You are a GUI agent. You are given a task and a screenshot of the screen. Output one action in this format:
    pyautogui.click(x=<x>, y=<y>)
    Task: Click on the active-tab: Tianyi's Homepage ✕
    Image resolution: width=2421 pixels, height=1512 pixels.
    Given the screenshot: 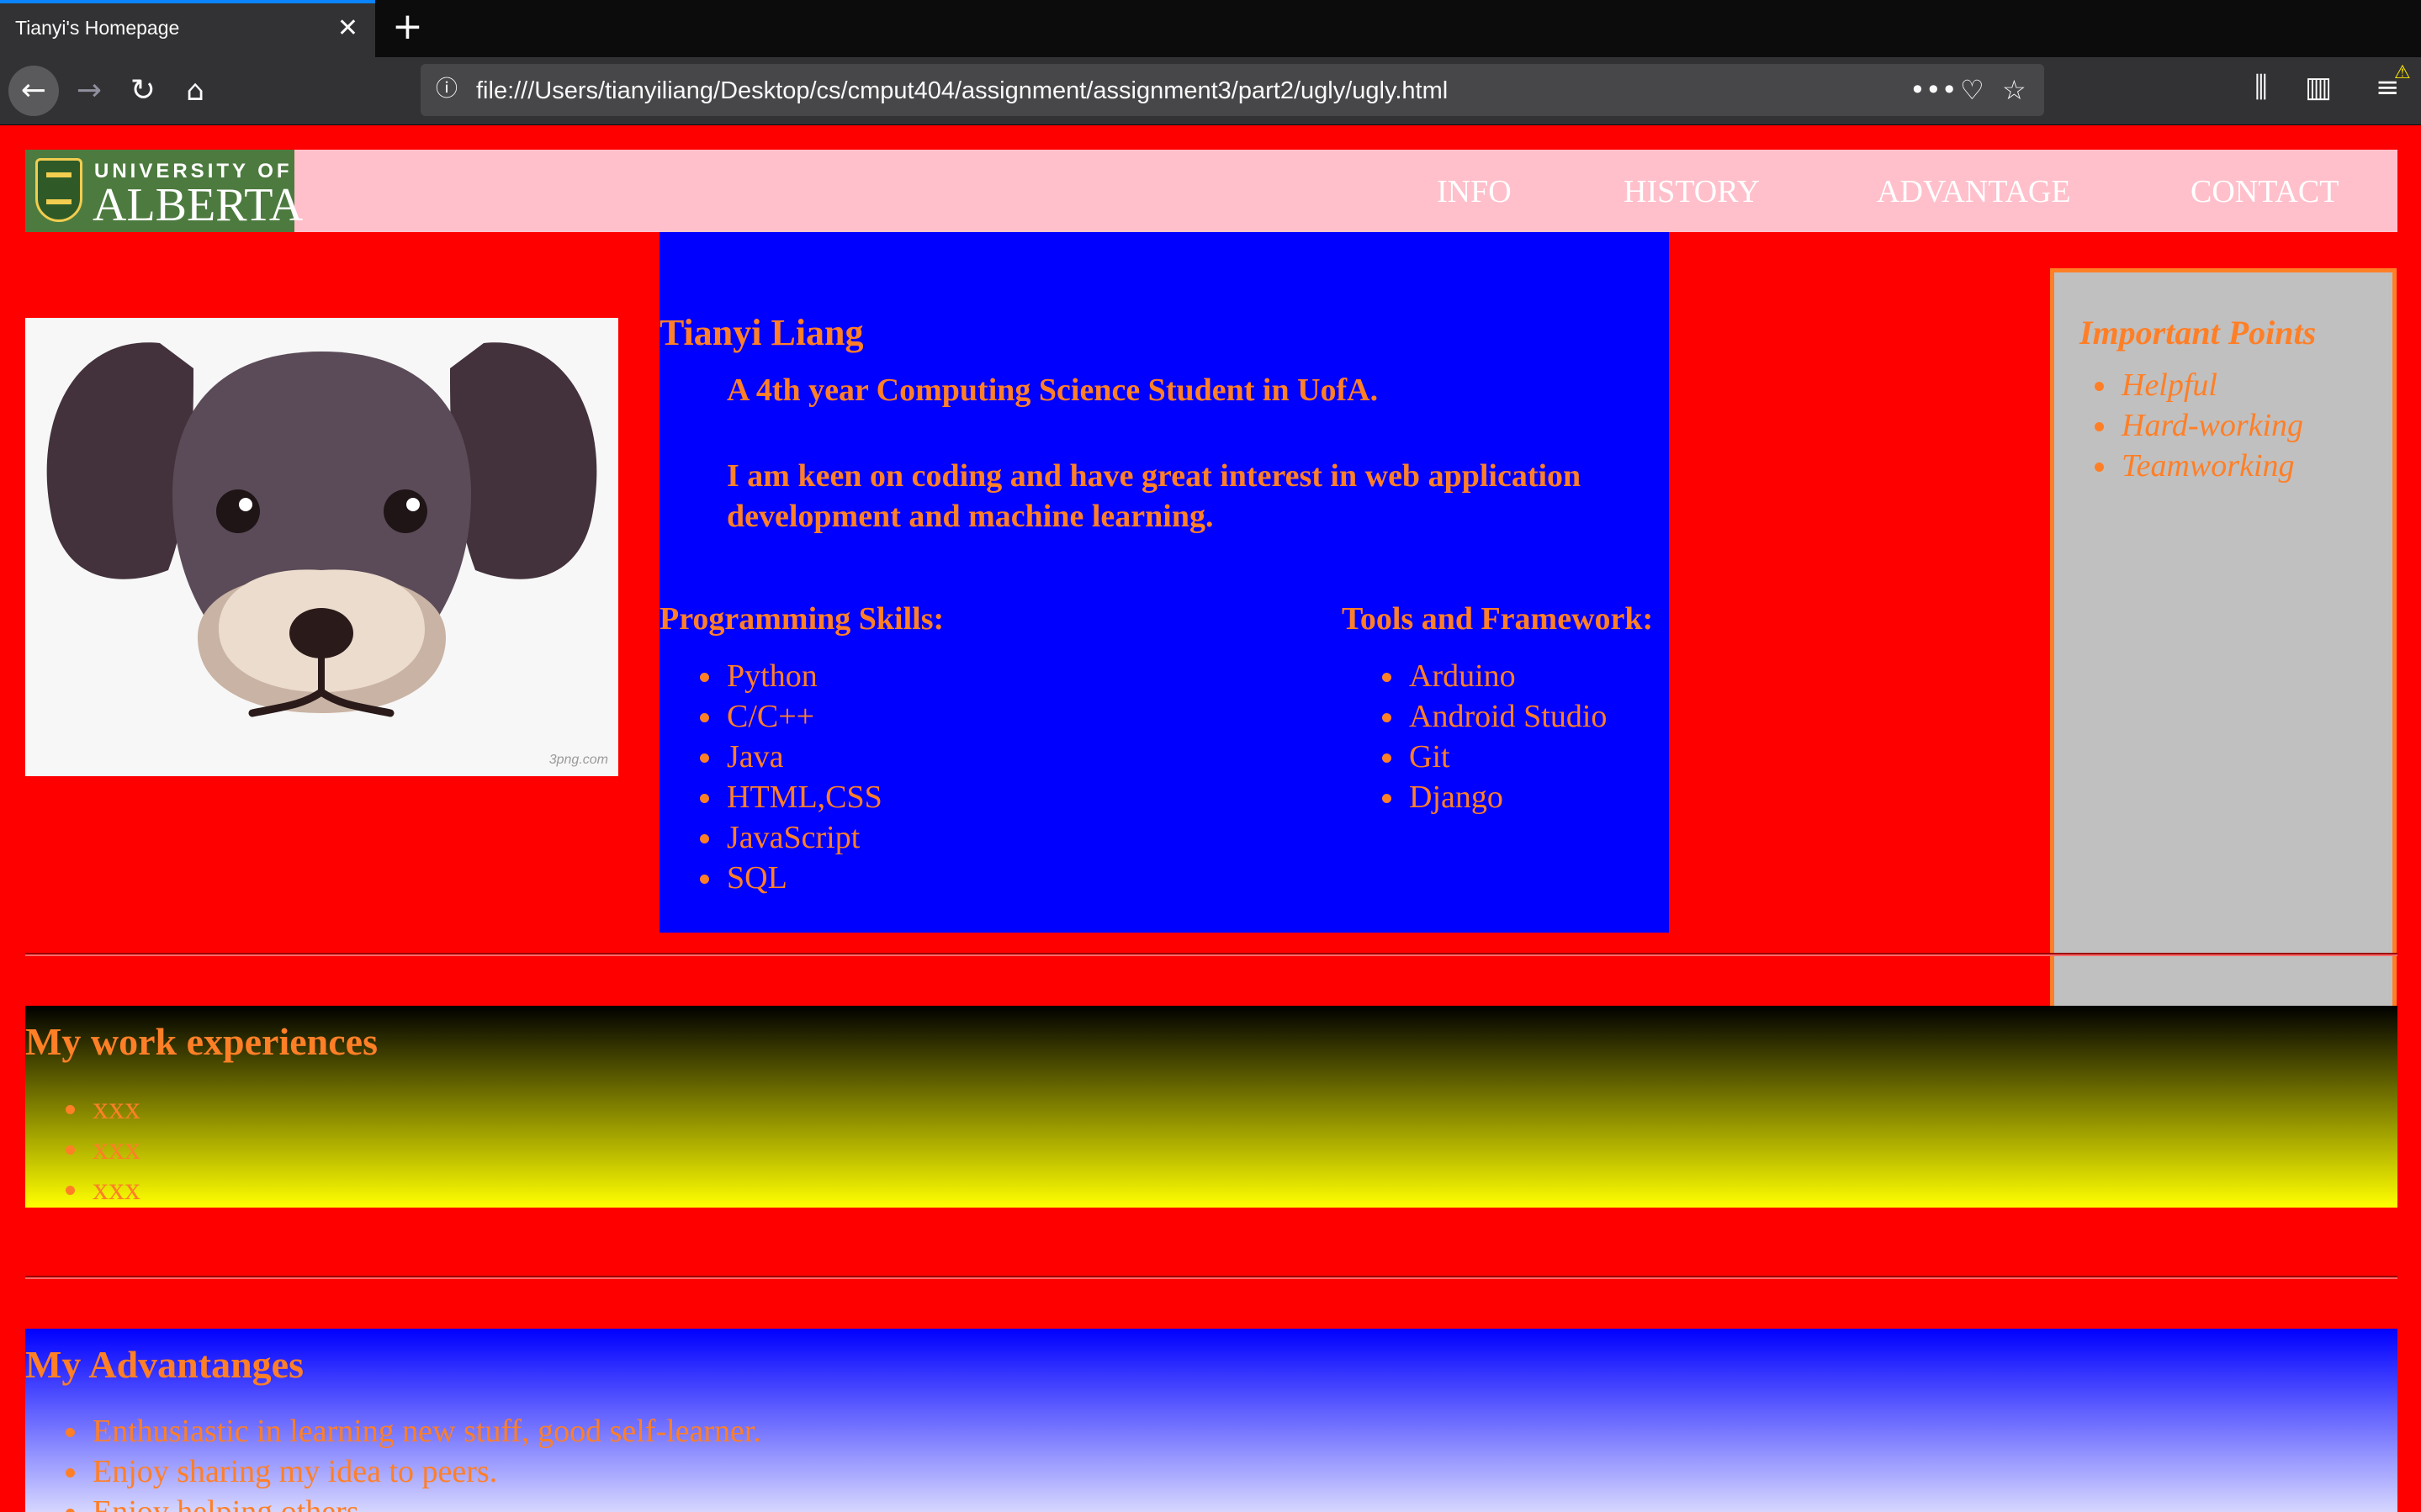 What is the action you would take?
    pyautogui.click(x=188, y=28)
    